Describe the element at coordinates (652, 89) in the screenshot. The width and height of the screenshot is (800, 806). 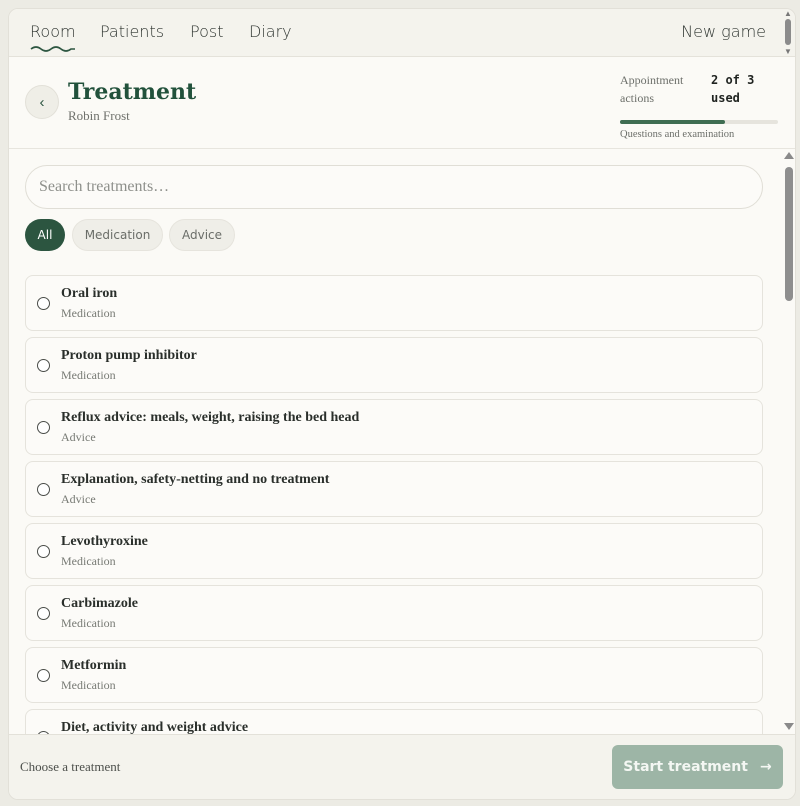
I see `appointment-actions-label: Appointment actions` at that location.